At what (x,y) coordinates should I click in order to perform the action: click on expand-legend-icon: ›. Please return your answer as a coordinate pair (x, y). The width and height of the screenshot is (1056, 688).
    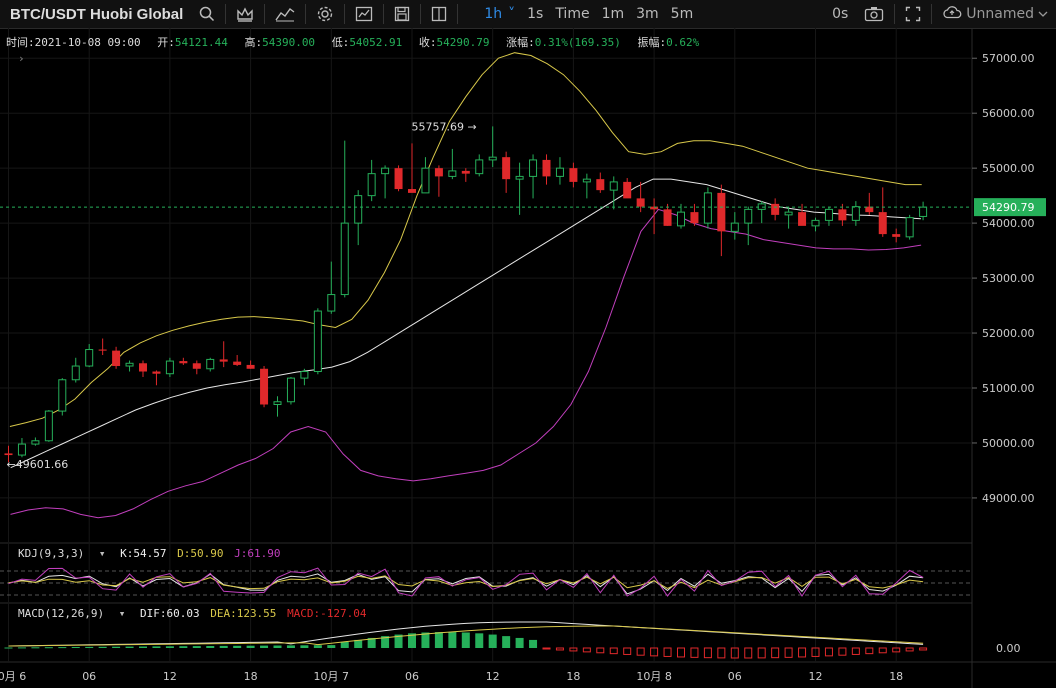
    Looking at the image, I should click on (21, 58).